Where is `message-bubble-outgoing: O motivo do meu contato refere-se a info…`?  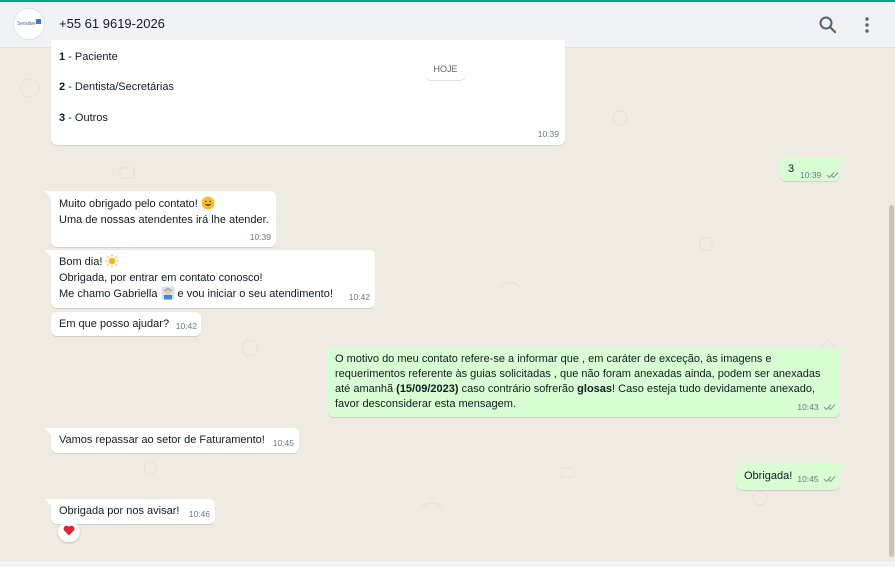
message-bubble-outgoing: O motivo do meu contato refere-se a info… is located at coordinates (587, 382).